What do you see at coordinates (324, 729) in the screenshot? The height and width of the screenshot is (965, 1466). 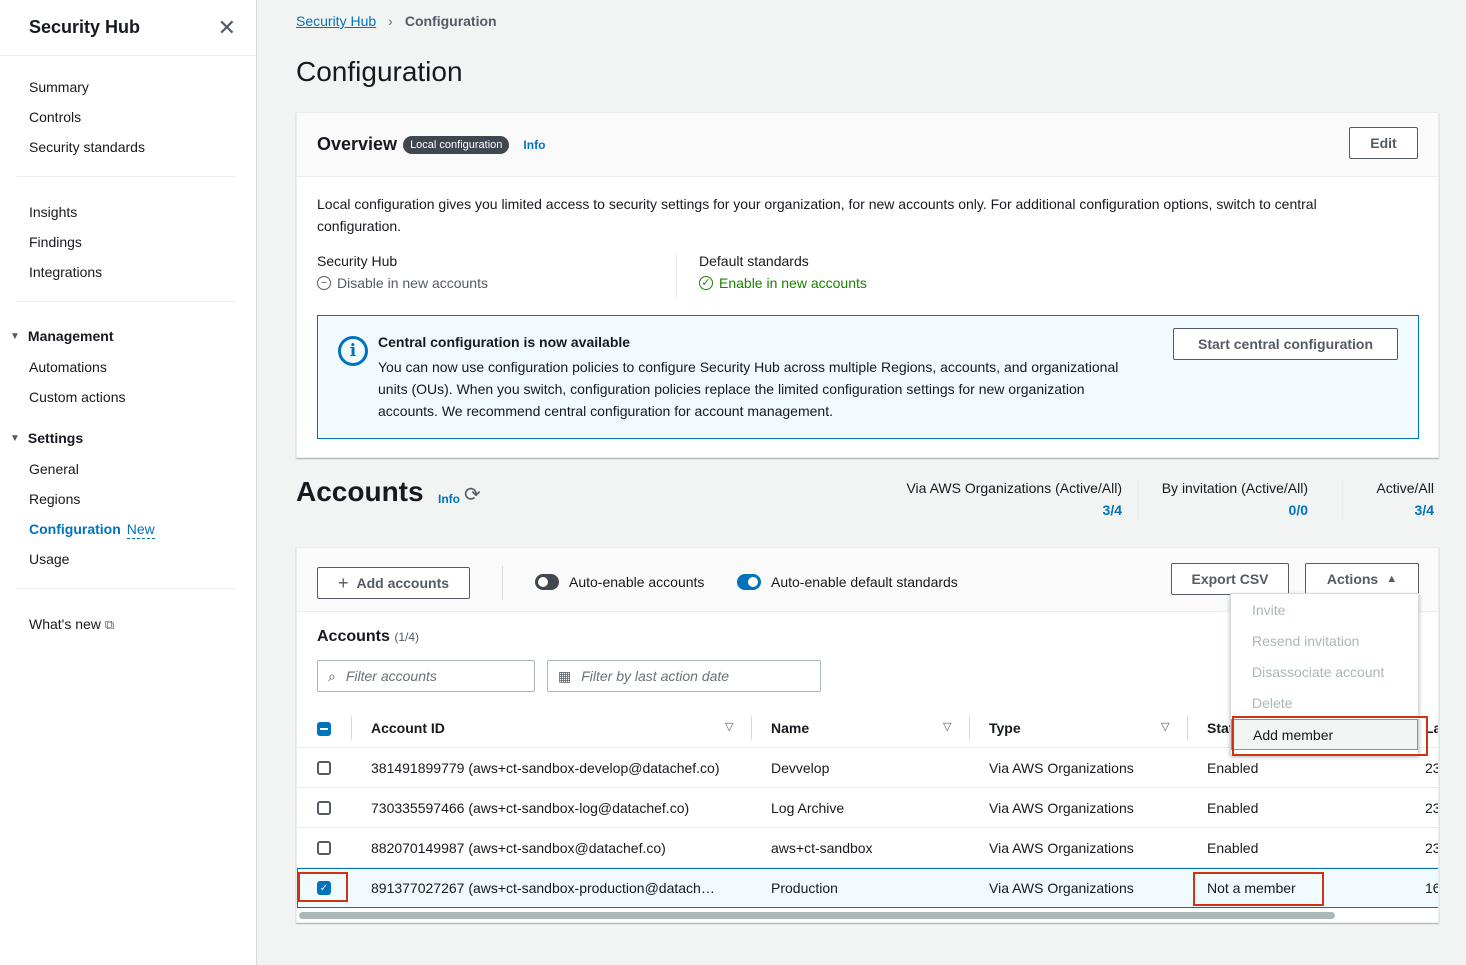 I see `select-all-checkbox` at bounding box center [324, 729].